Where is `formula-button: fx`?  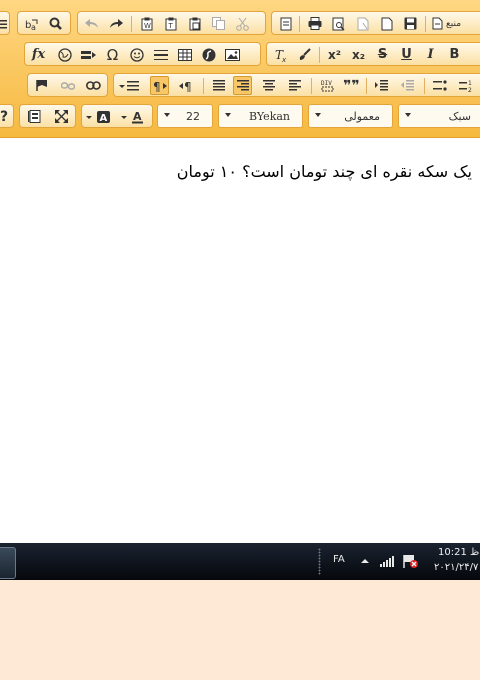 formula-button: fx is located at coordinates (38, 54).